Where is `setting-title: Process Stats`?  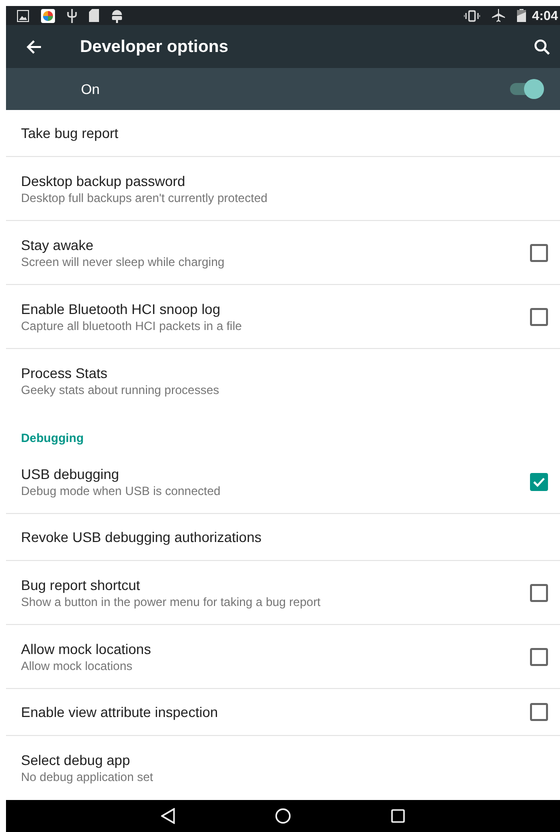 setting-title: Process Stats is located at coordinates (284, 373).